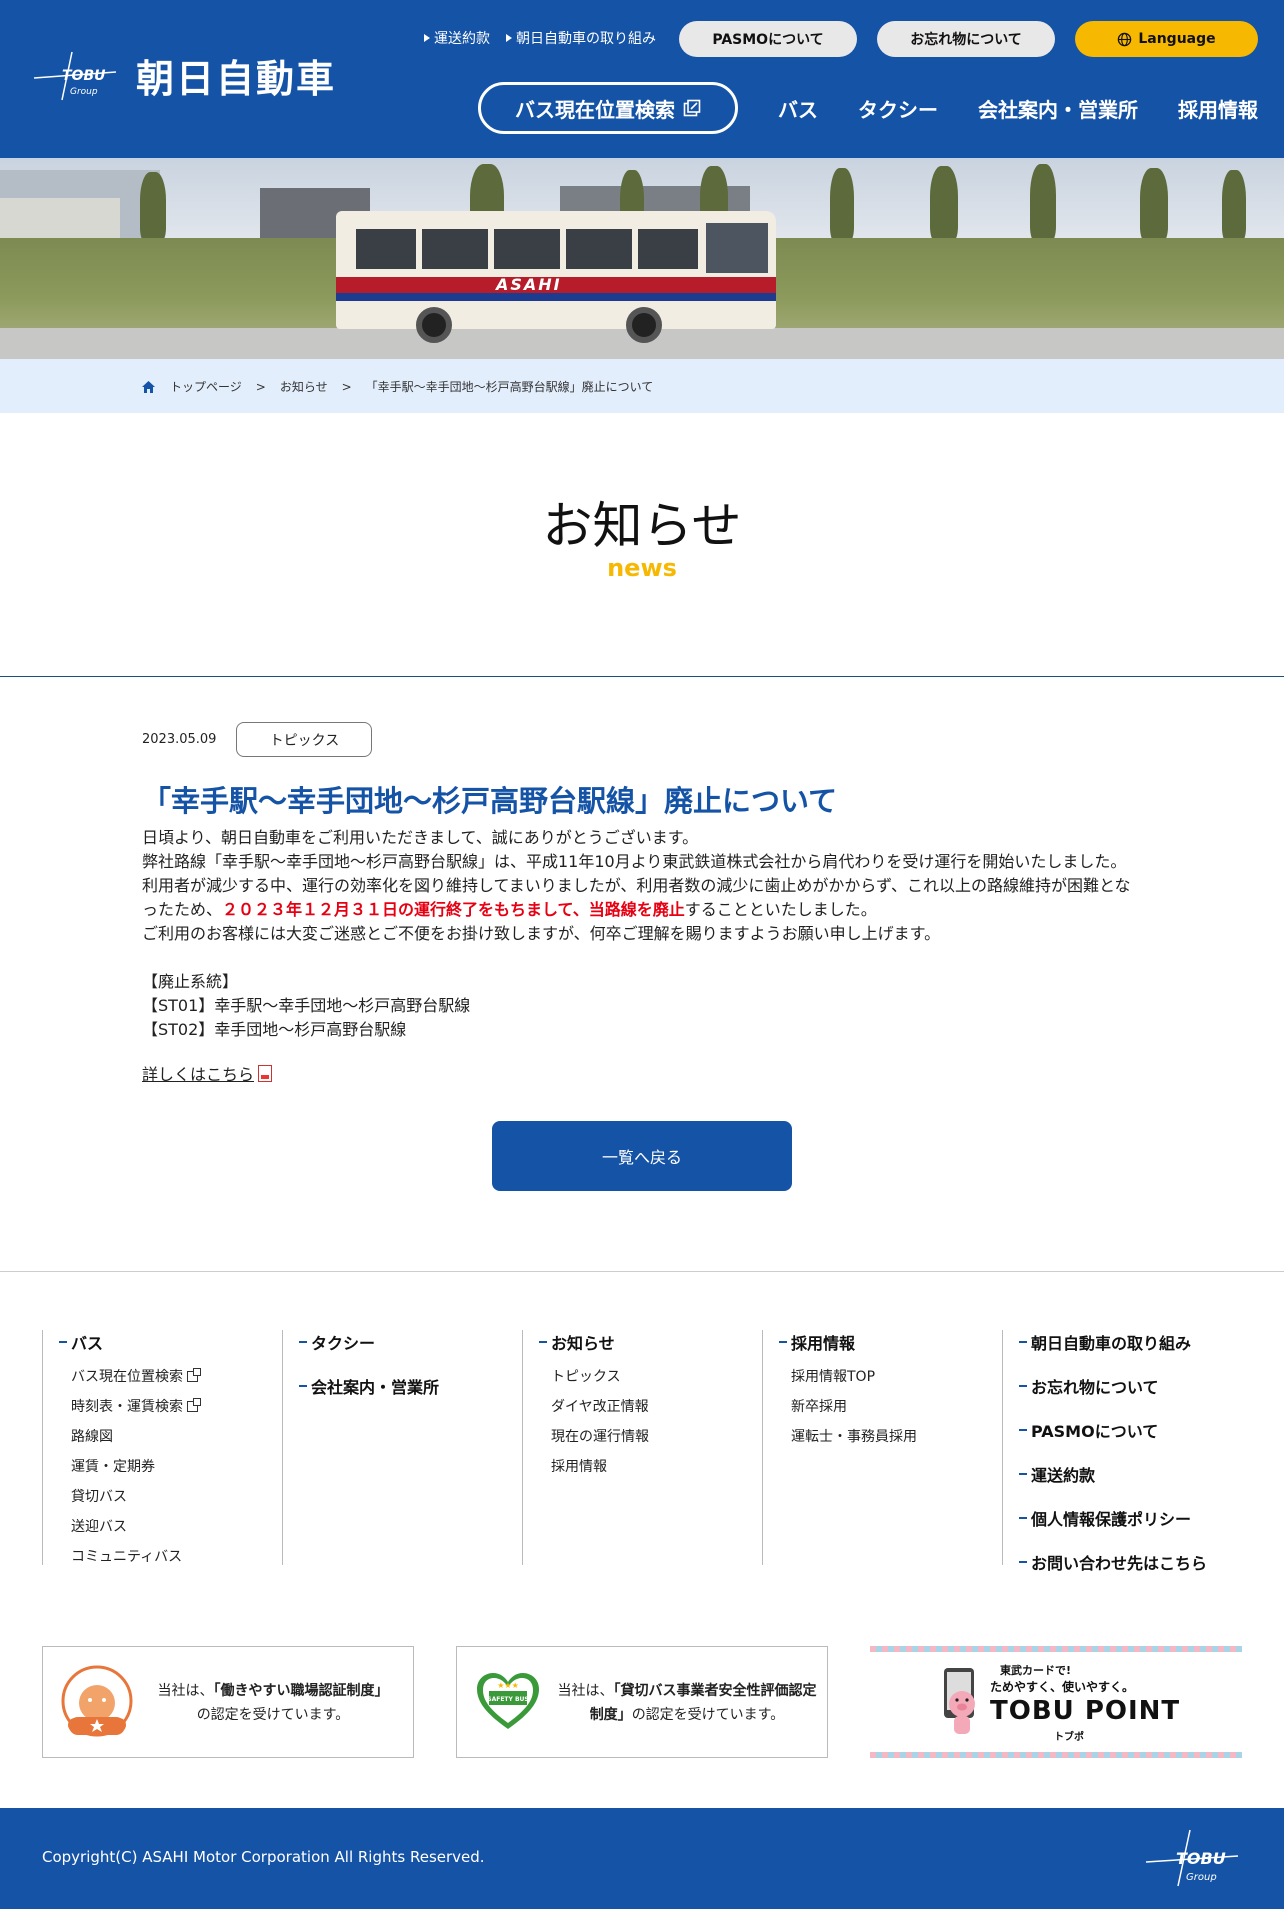 The height and width of the screenshot is (1909, 1284). I want to click on footer-link-initiatives: 朝日自動車の取り組み, so click(1105, 1342).